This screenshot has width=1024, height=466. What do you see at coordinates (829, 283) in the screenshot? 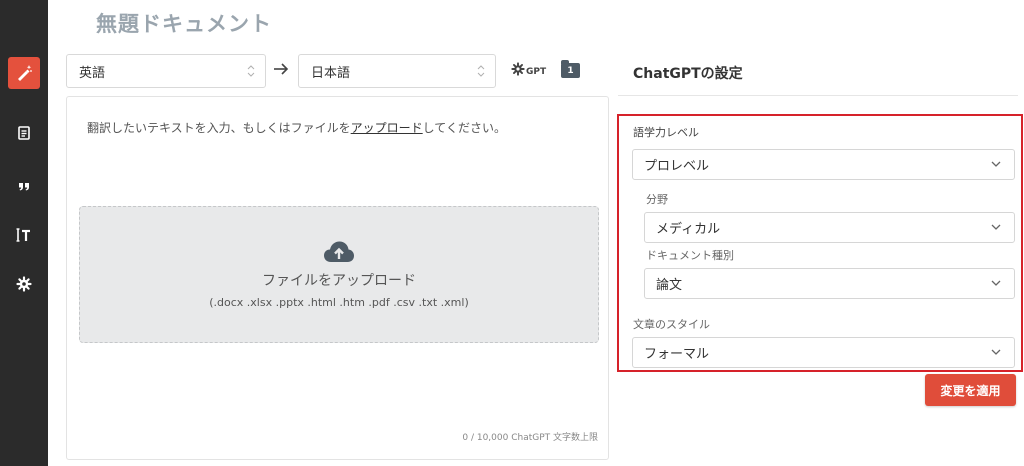
I see `document-type-select: 論文` at bounding box center [829, 283].